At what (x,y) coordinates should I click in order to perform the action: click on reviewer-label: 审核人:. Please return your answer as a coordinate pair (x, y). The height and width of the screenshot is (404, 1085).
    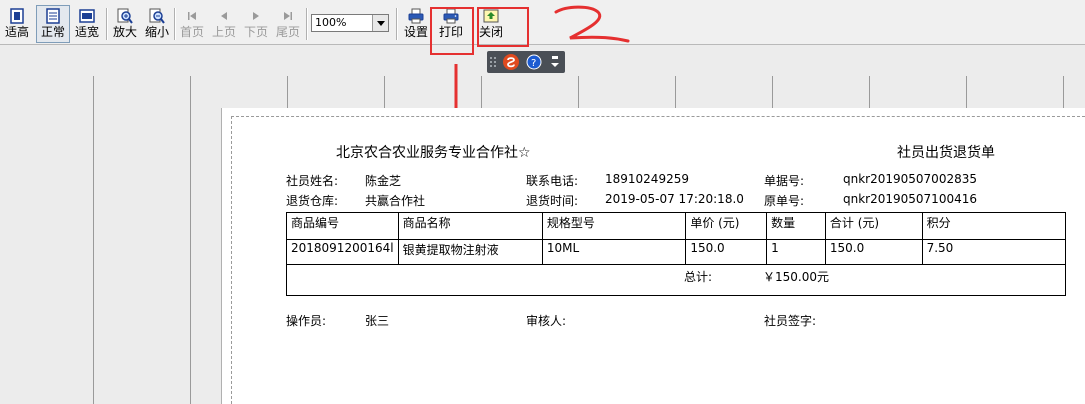
    Looking at the image, I should click on (546, 321).